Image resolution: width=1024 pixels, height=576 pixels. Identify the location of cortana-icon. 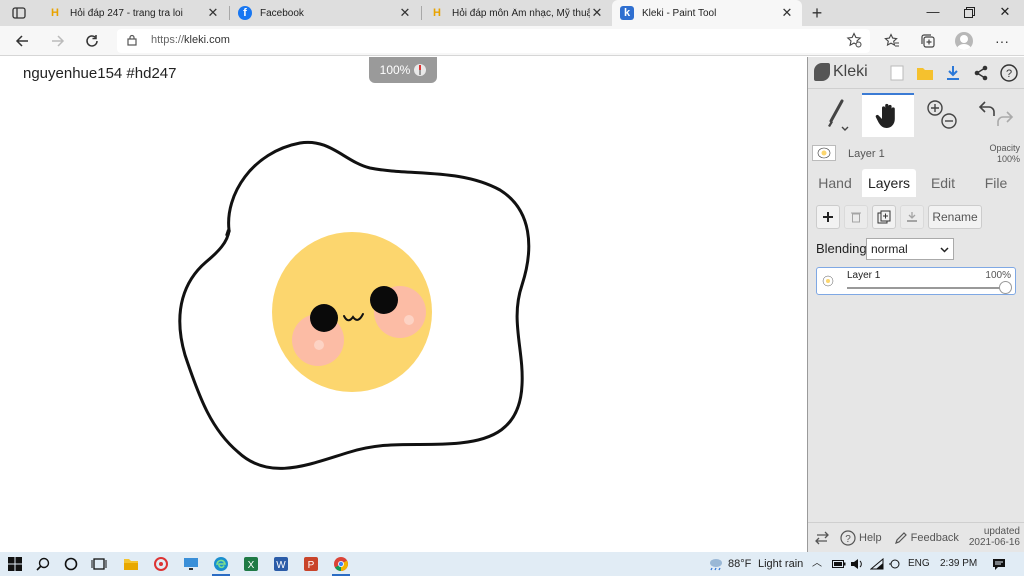
(71, 564).